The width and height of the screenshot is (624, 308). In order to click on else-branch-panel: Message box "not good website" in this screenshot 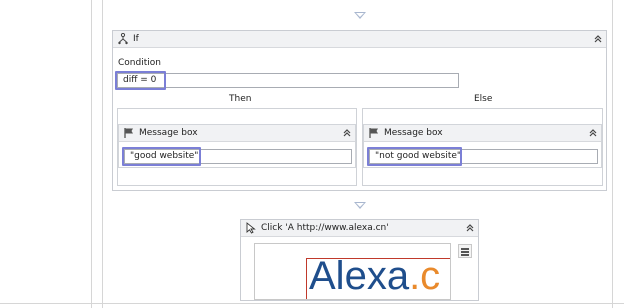, I will do `click(482, 147)`.